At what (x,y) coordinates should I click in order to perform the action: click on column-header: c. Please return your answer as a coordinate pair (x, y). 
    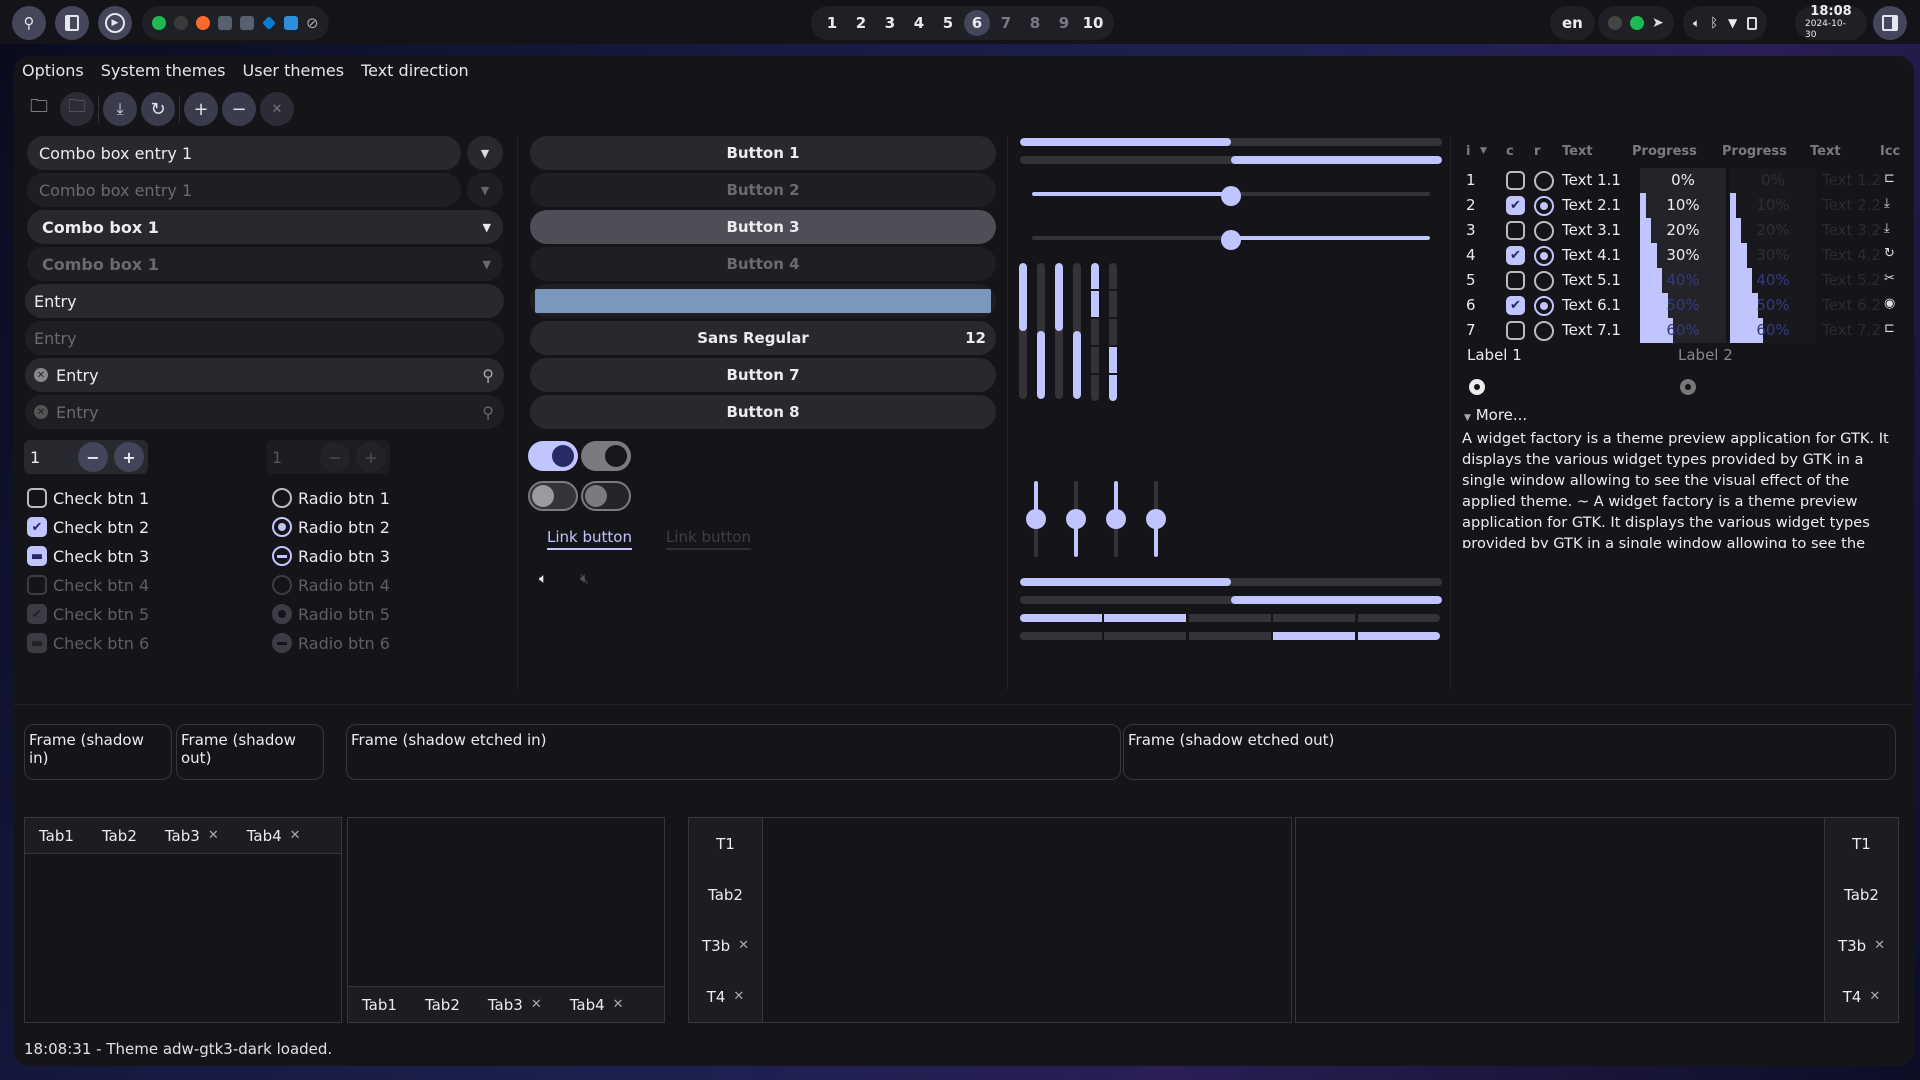
    Looking at the image, I should click on (1510, 151).